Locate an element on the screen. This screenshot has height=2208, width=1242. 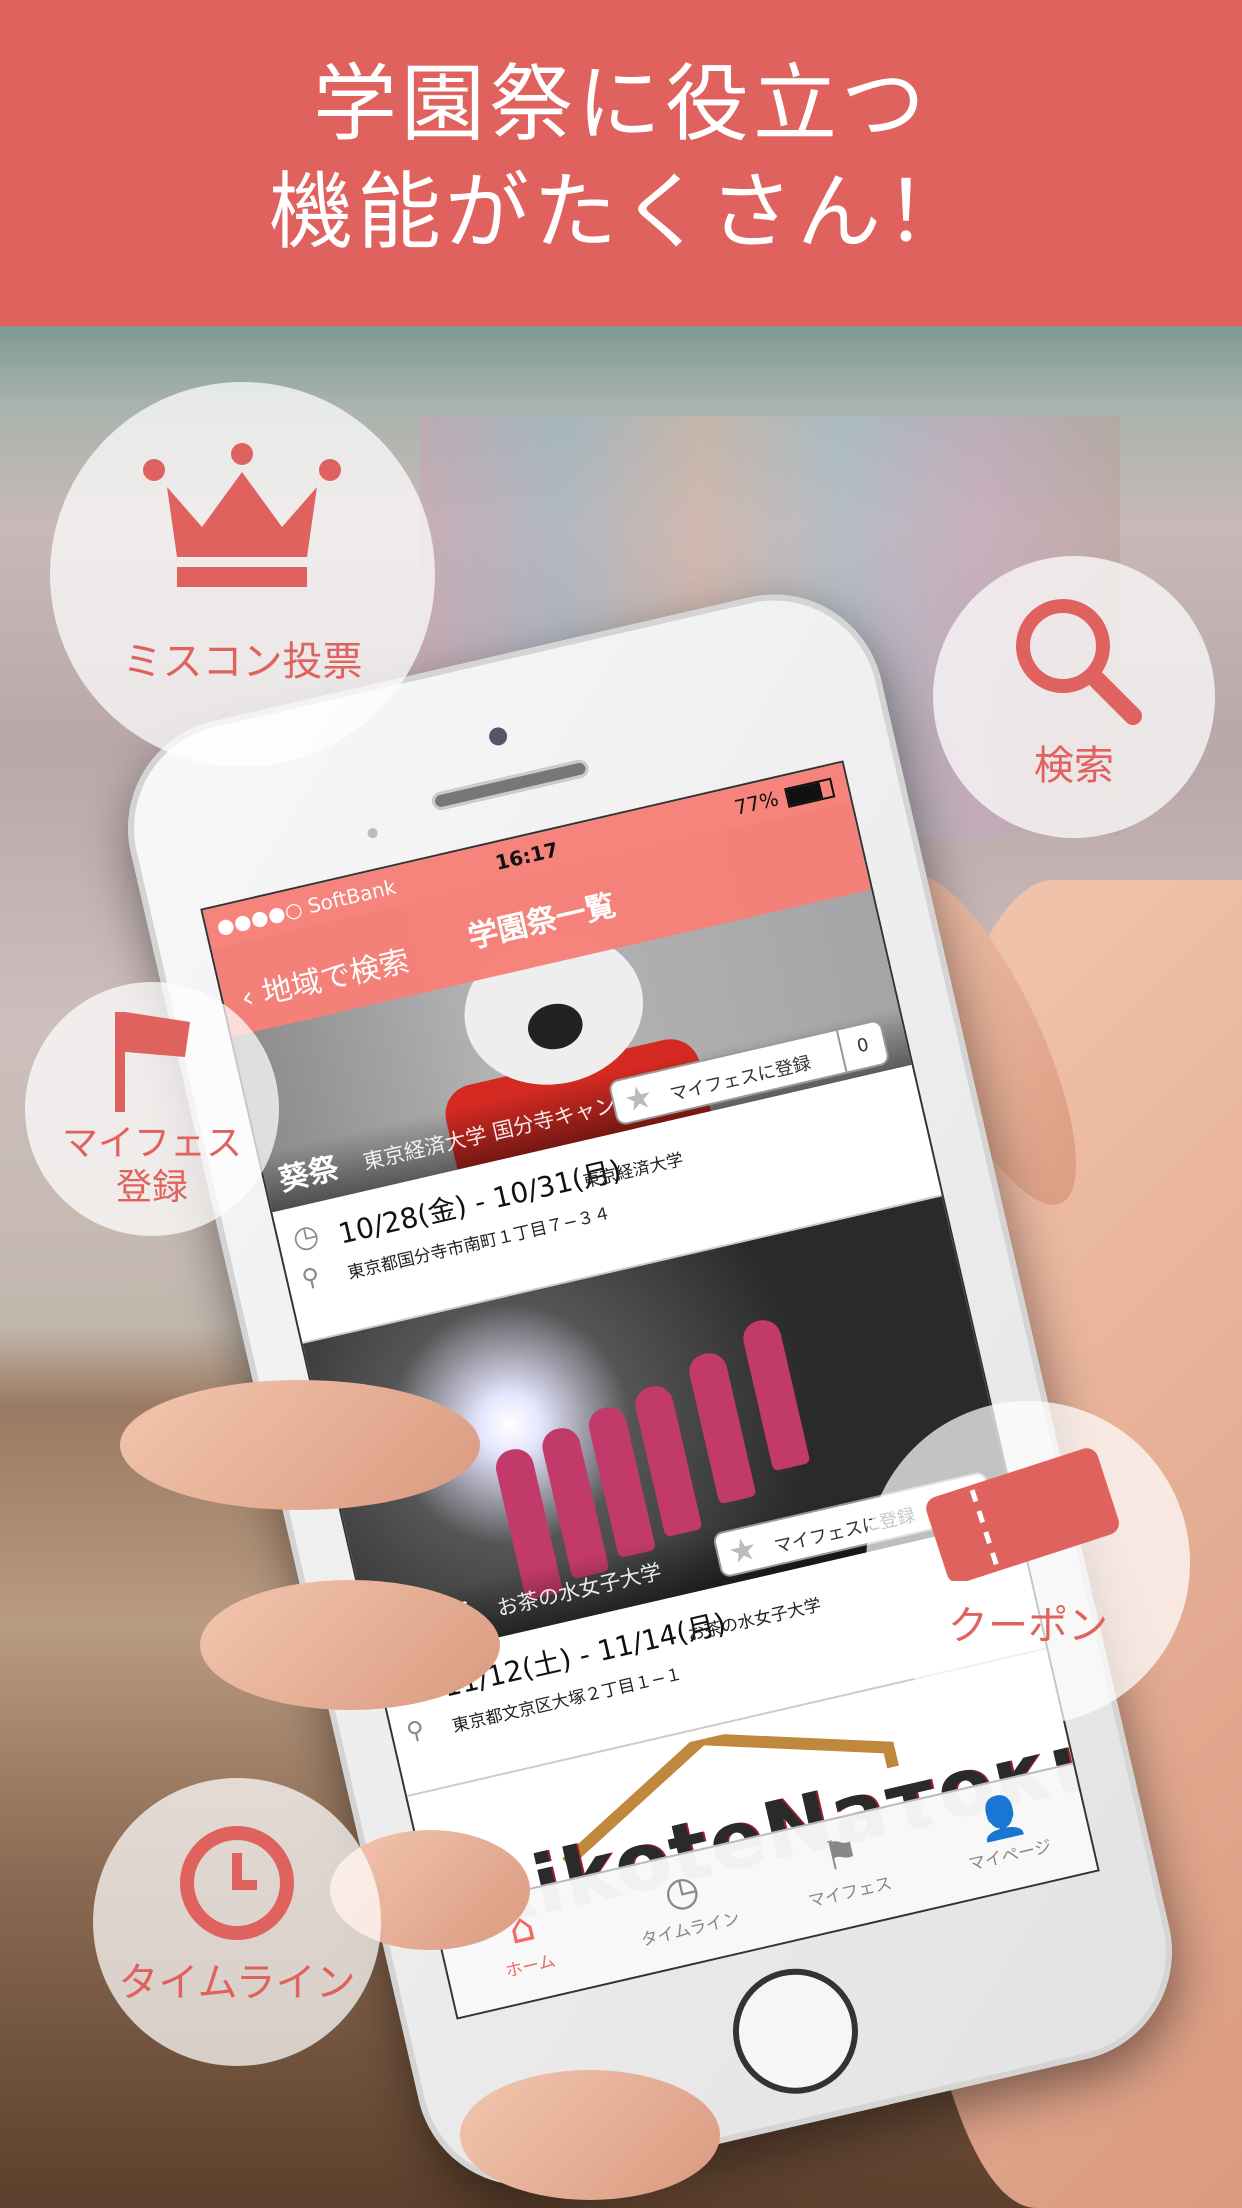
fav-count: 0 is located at coordinates (862, 1046).